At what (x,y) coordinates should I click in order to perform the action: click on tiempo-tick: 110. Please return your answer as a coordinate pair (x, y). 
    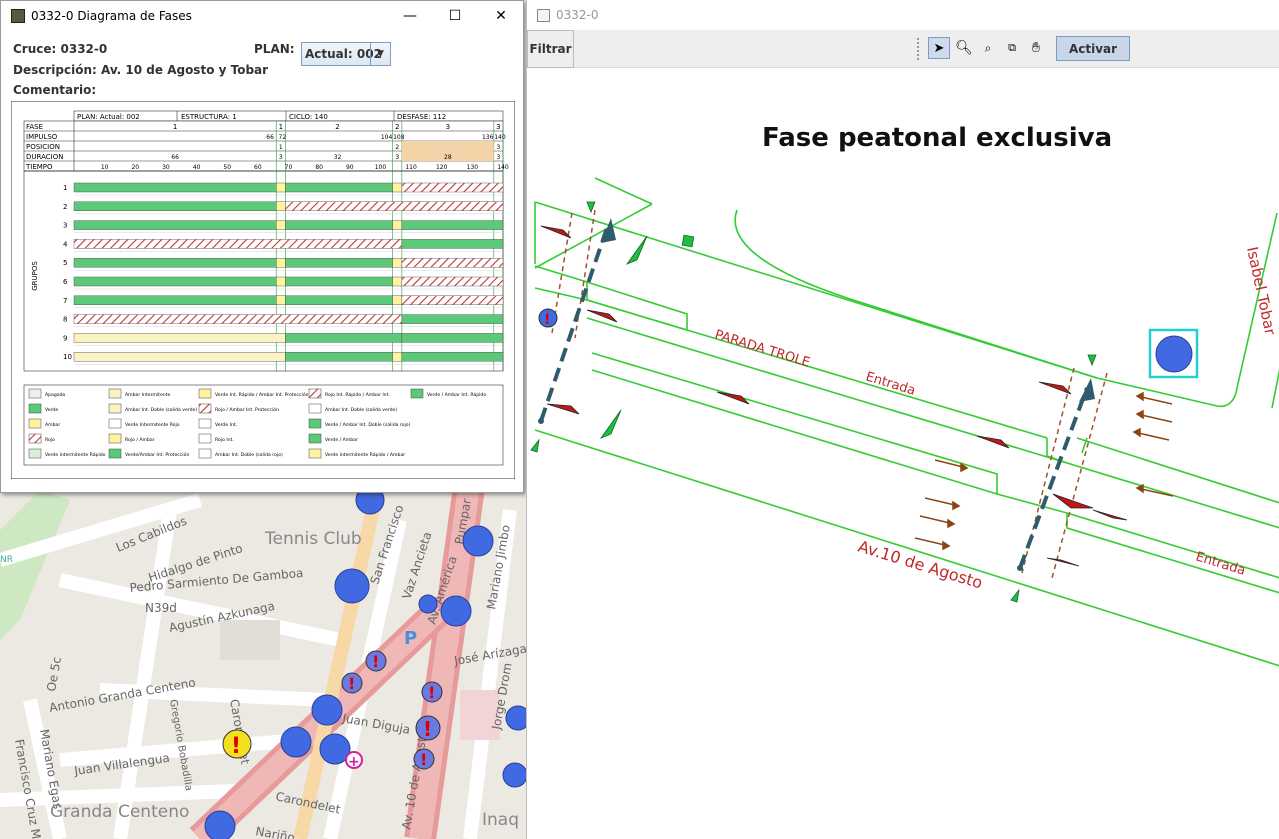
    Looking at the image, I should click on (411, 167).